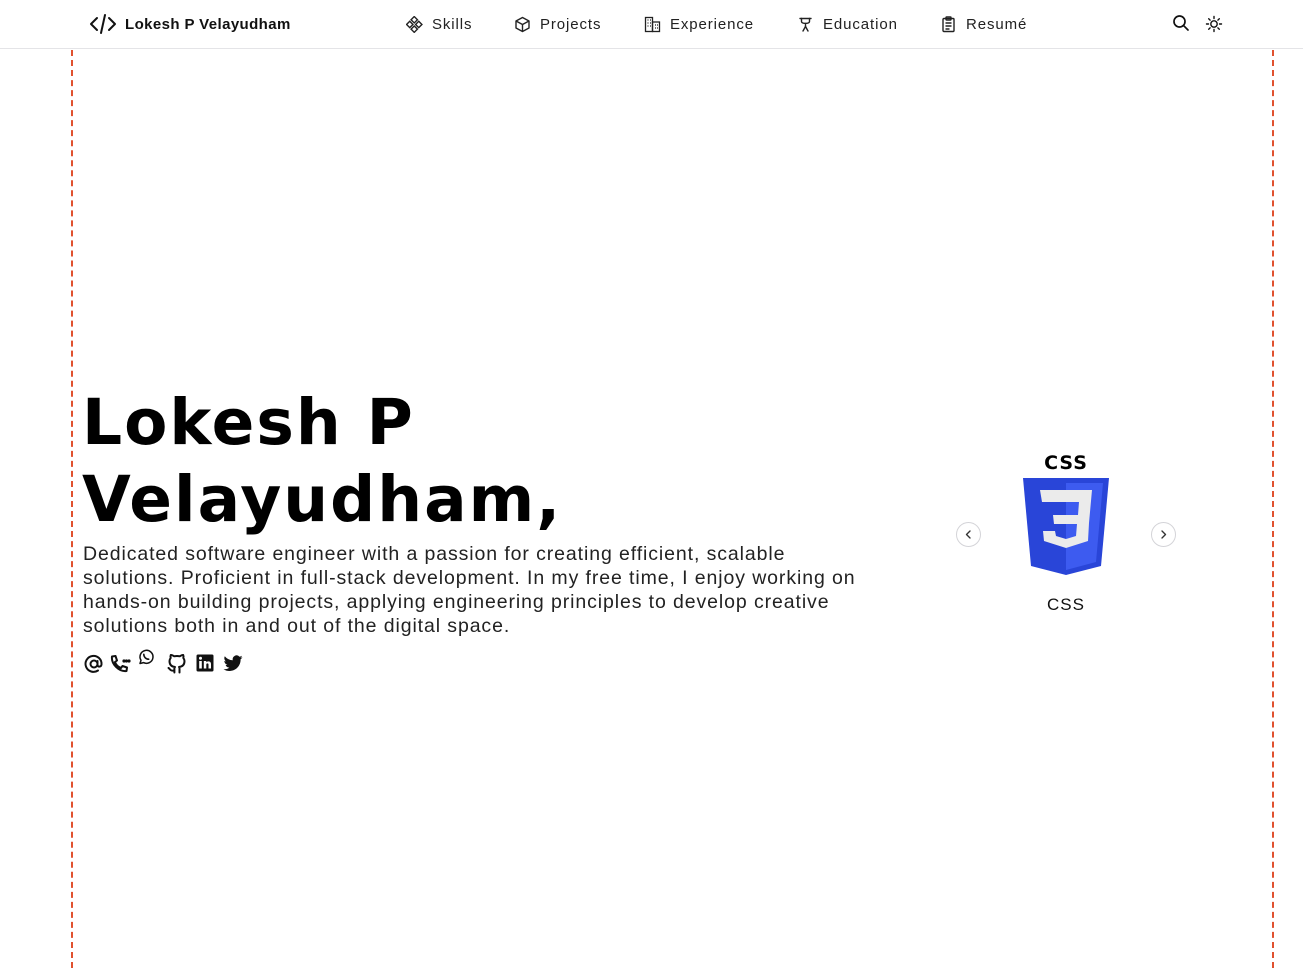 This screenshot has height=968, width=1303. I want to click on nav-item-projects: Projects, so click(557, 24).